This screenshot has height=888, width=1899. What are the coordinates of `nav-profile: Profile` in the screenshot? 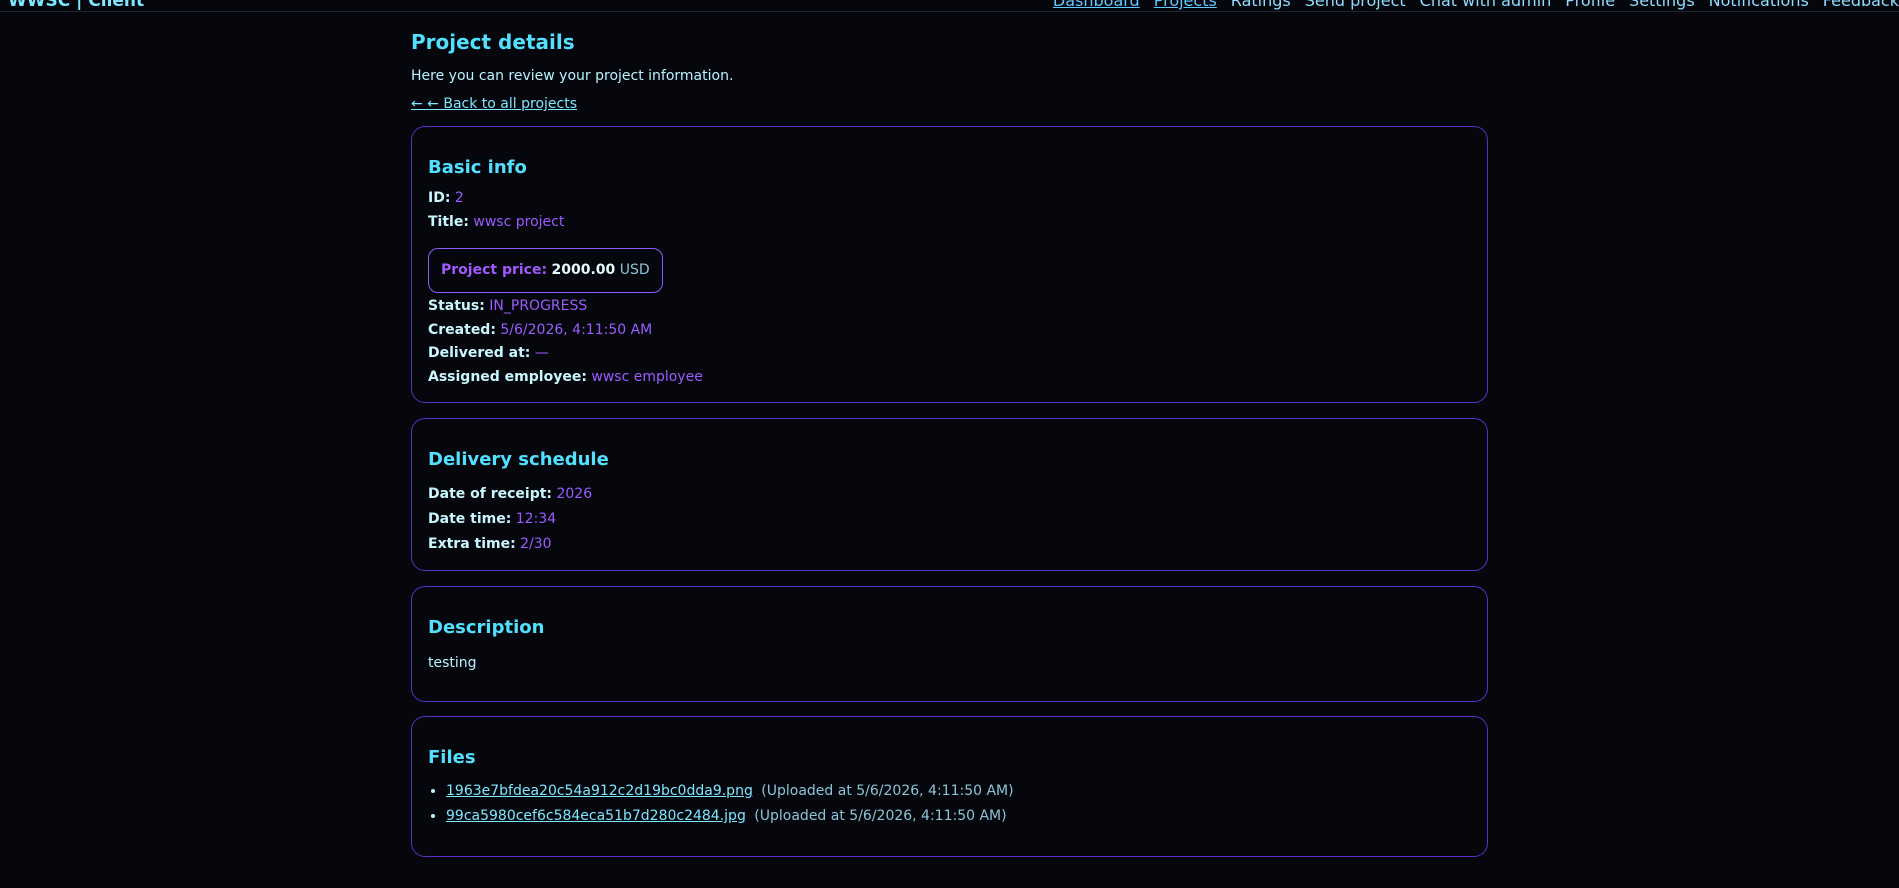 It's located at (1590, 5).